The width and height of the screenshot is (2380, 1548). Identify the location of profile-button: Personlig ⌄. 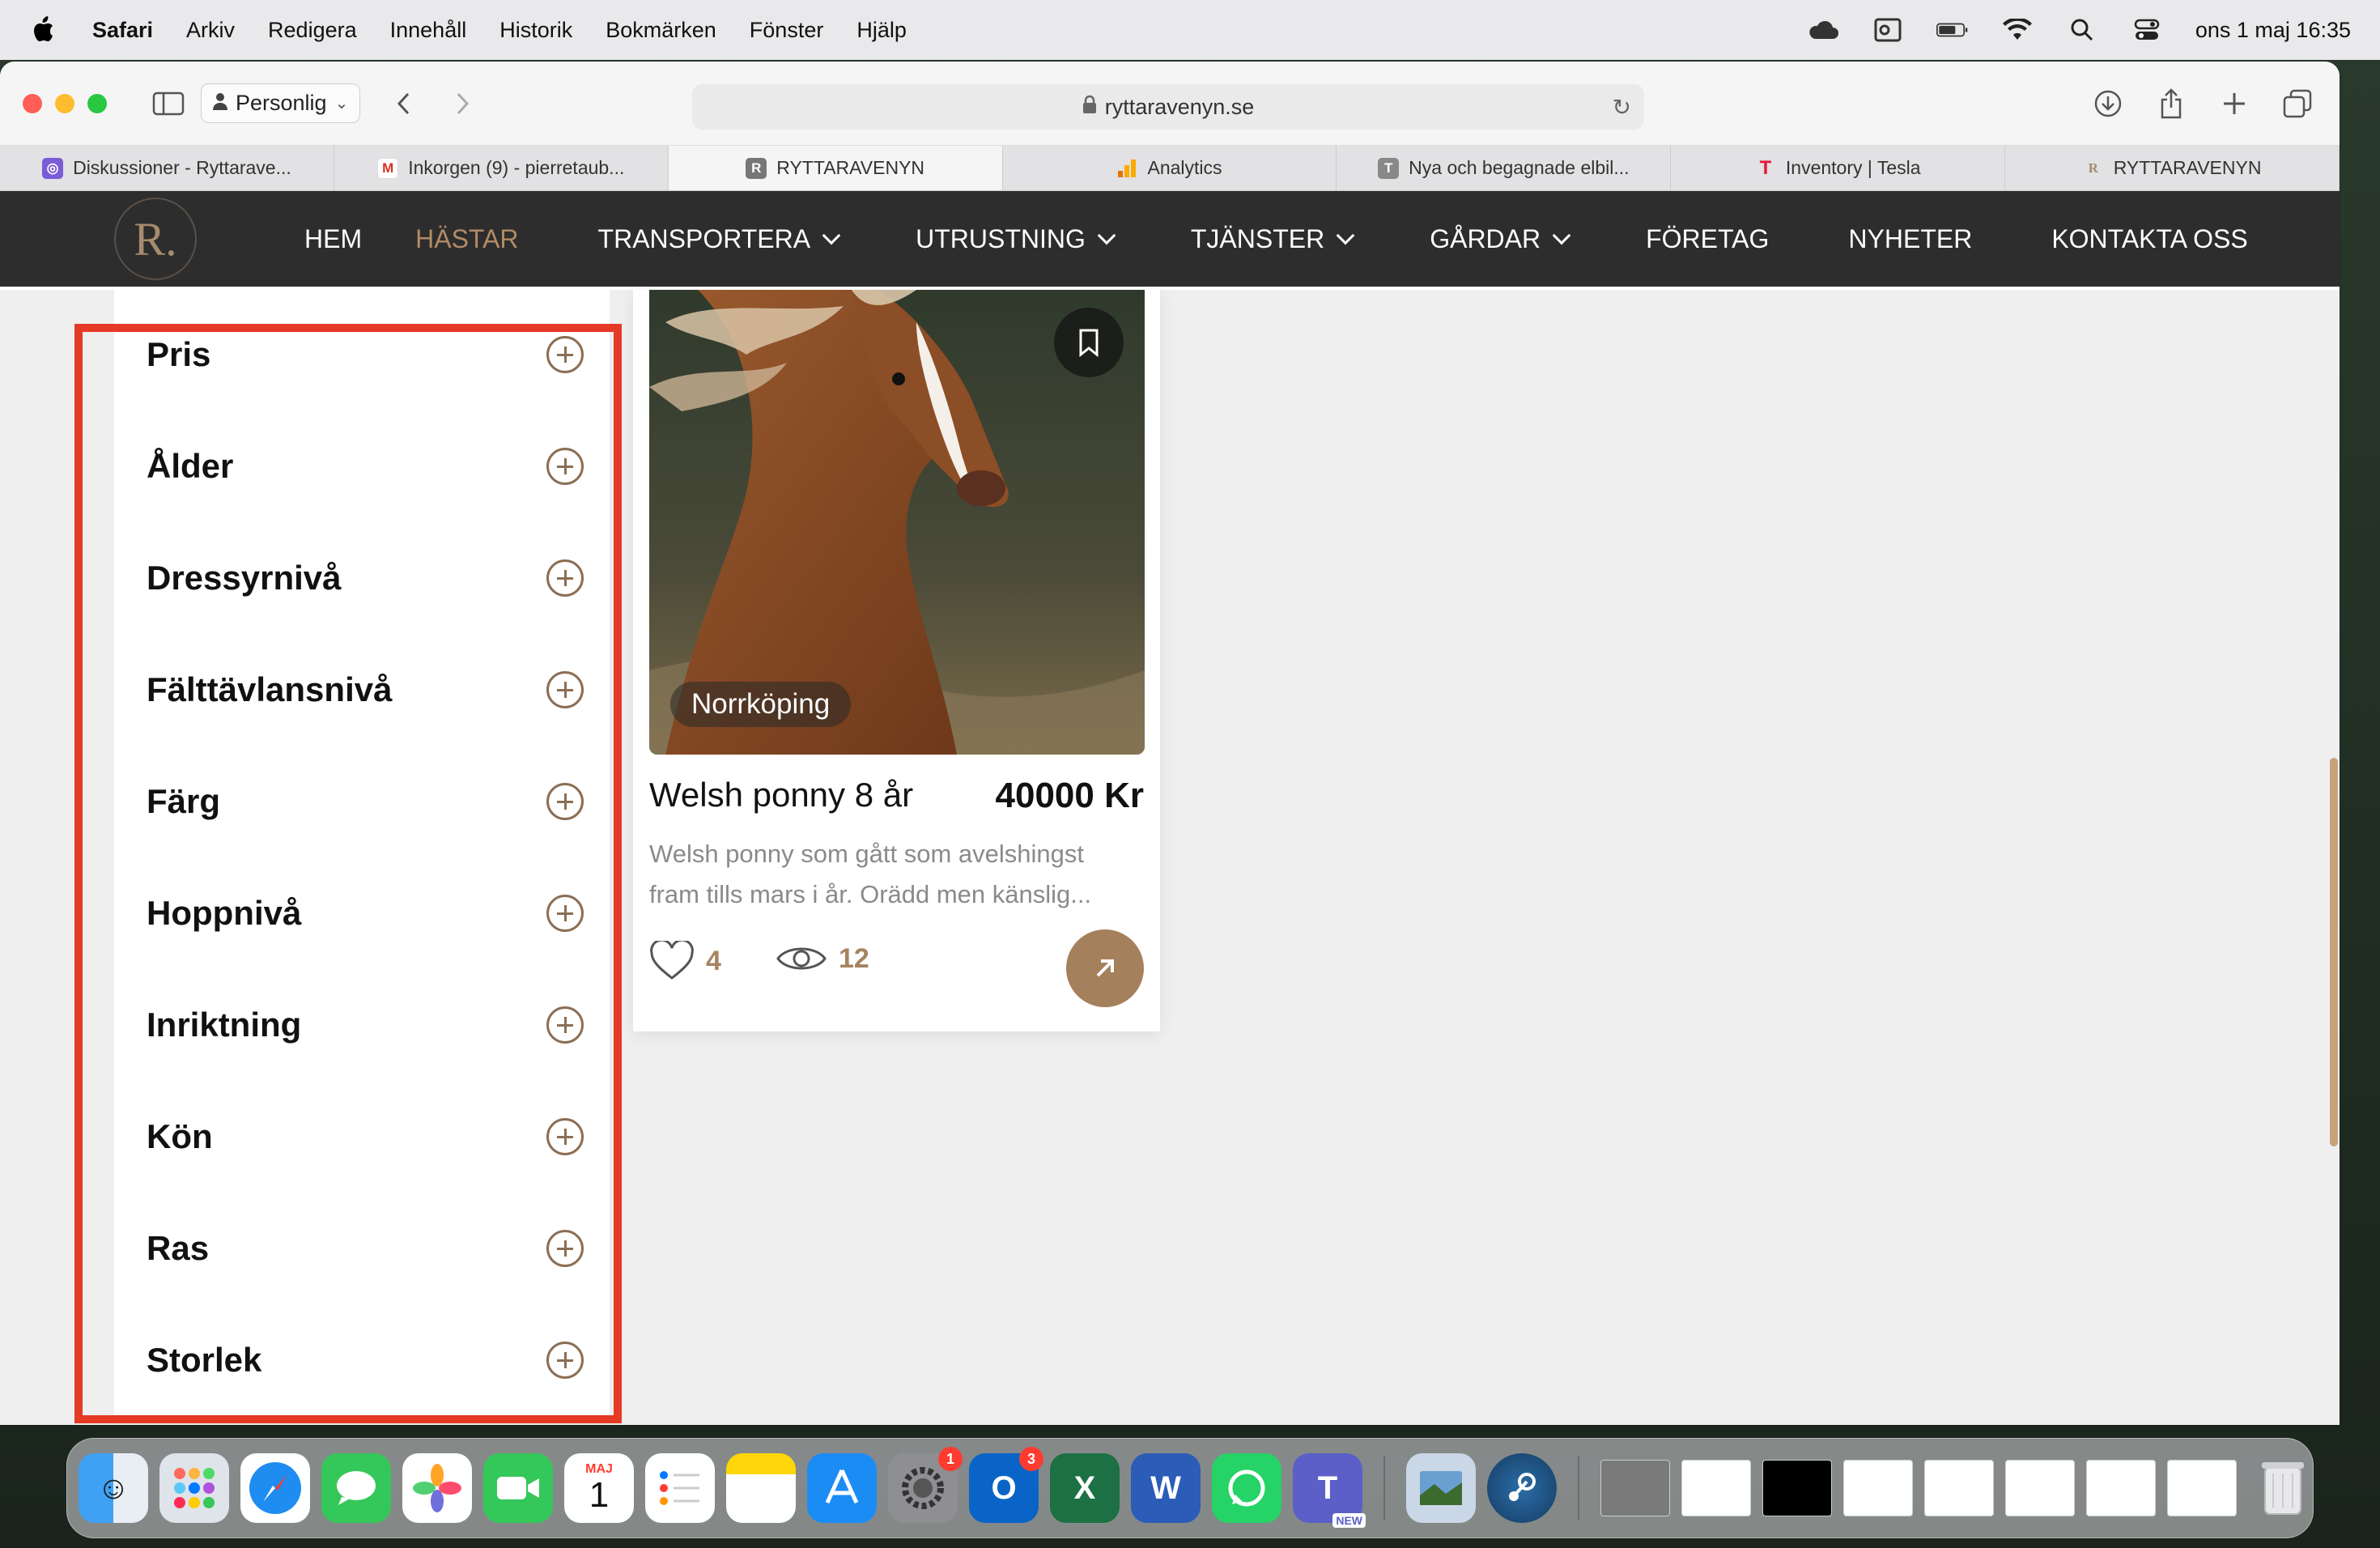
(281, 103).